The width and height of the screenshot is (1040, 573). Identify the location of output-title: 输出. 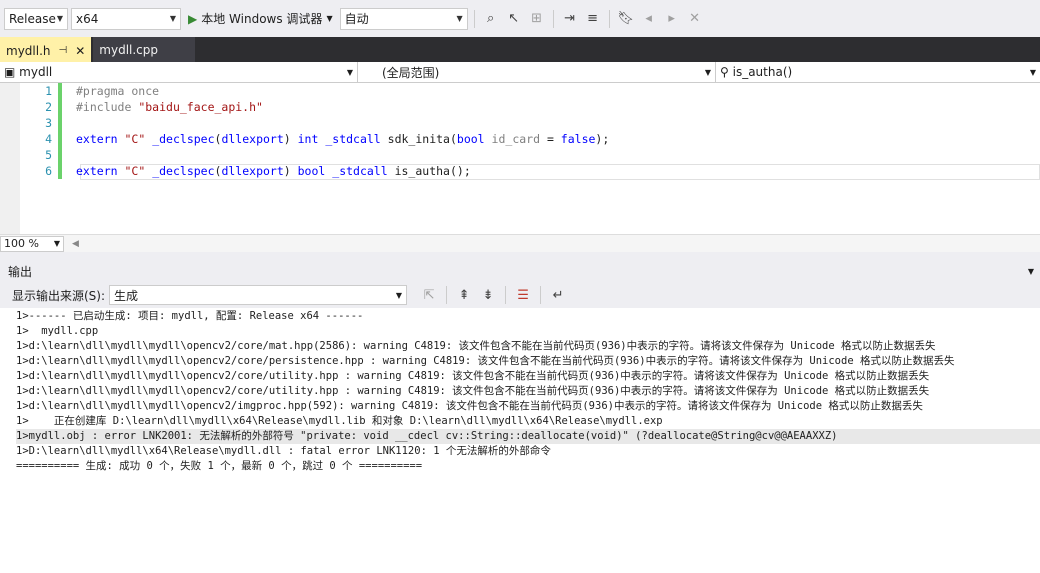
(20, 271).